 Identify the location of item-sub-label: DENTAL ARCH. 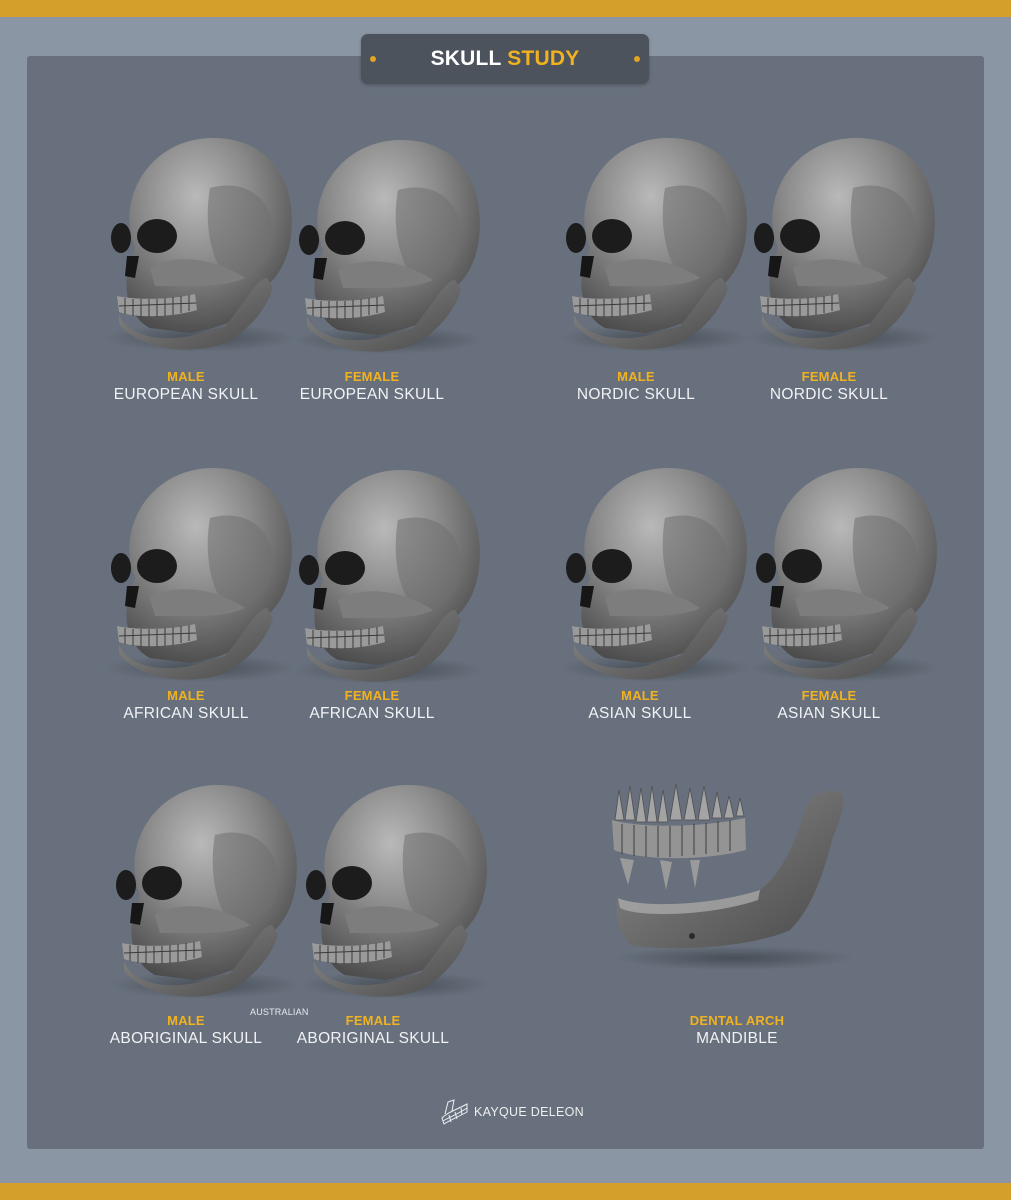
(737, 1020).